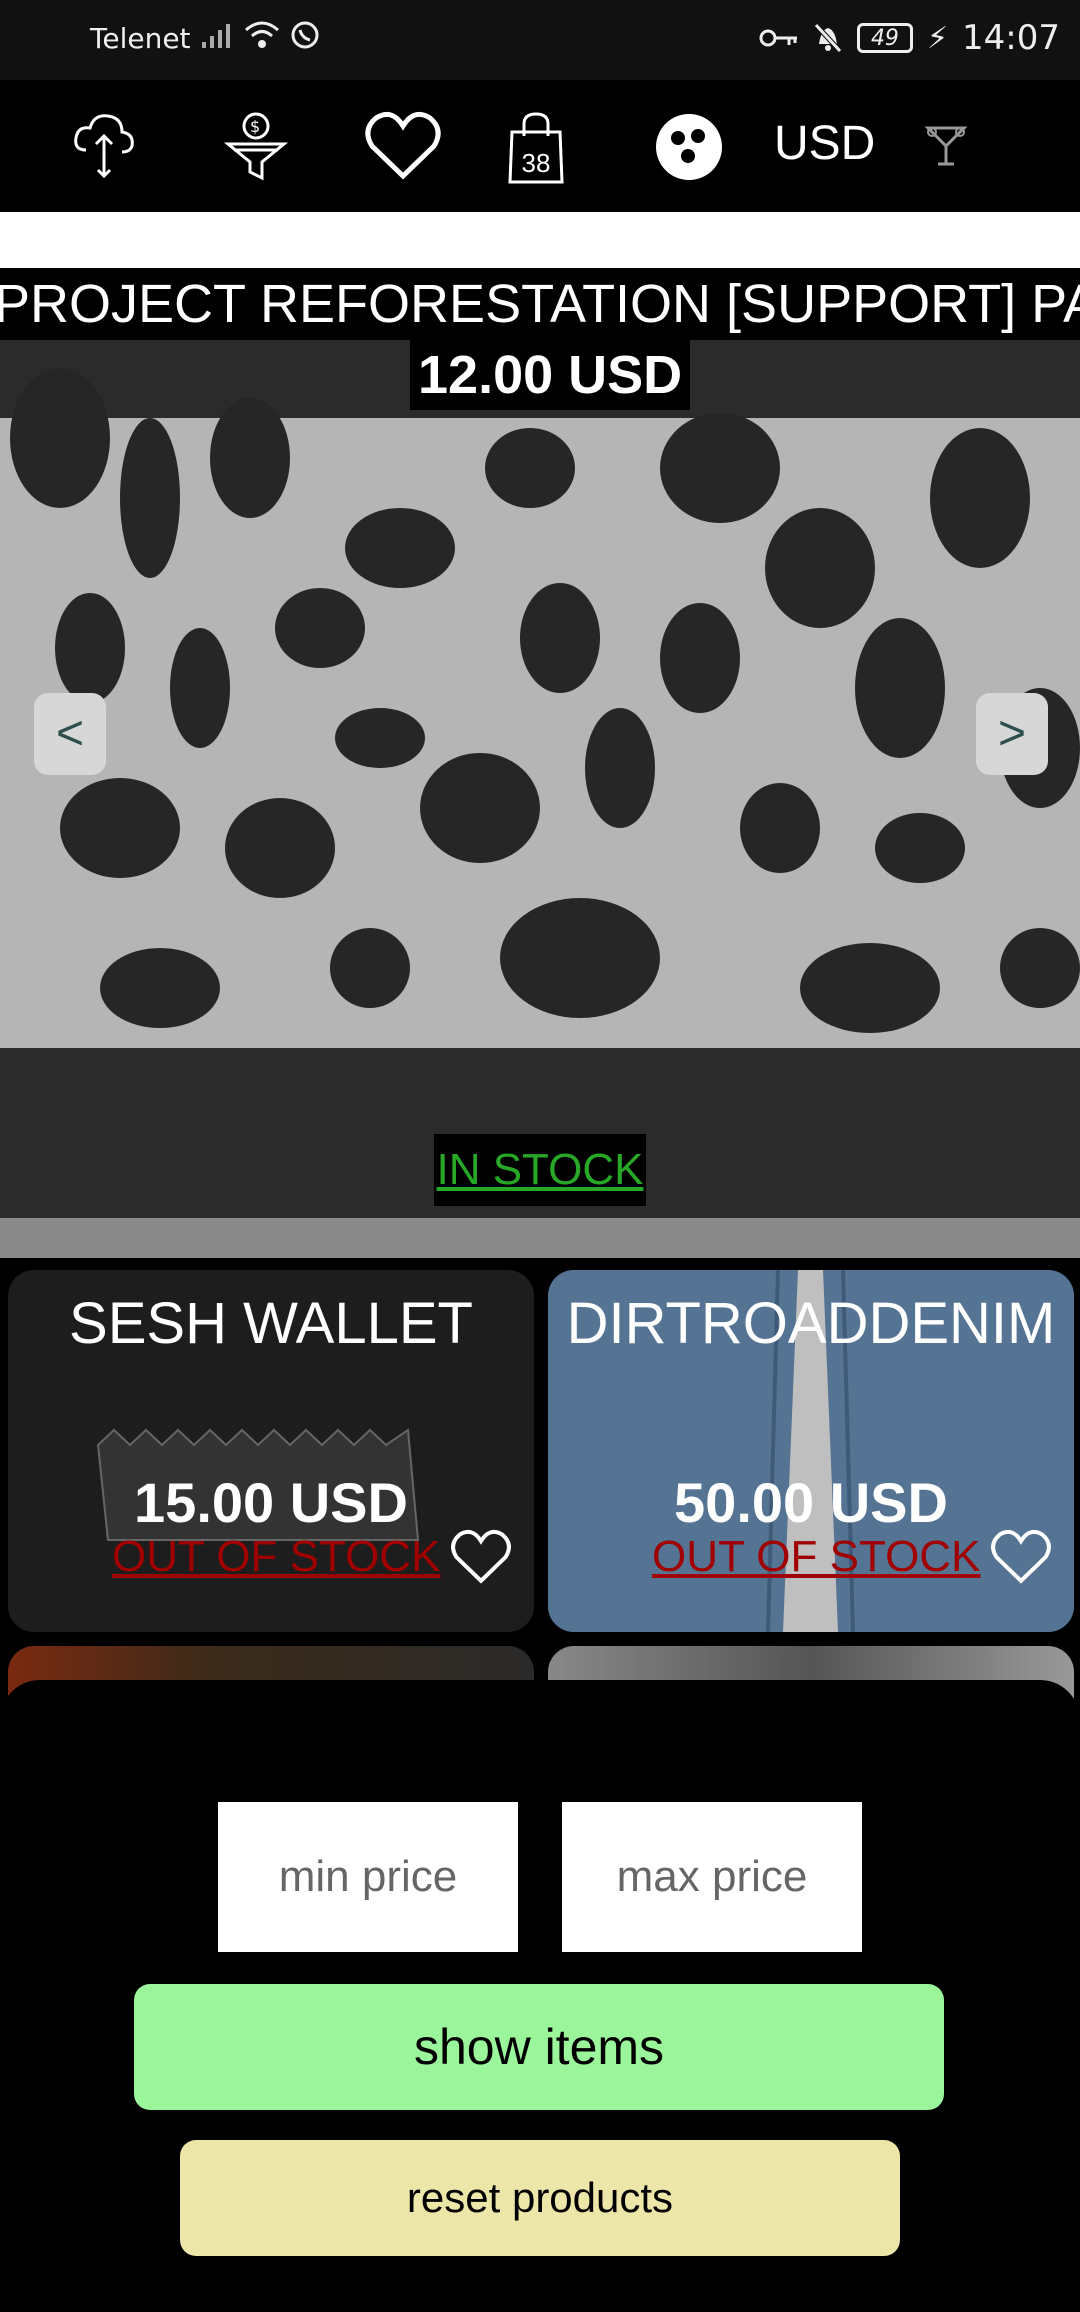 The width and height of the screenshot is (1080, 2312). I want to click on top-toolbar: $ 38 USD, so click(540, 146).